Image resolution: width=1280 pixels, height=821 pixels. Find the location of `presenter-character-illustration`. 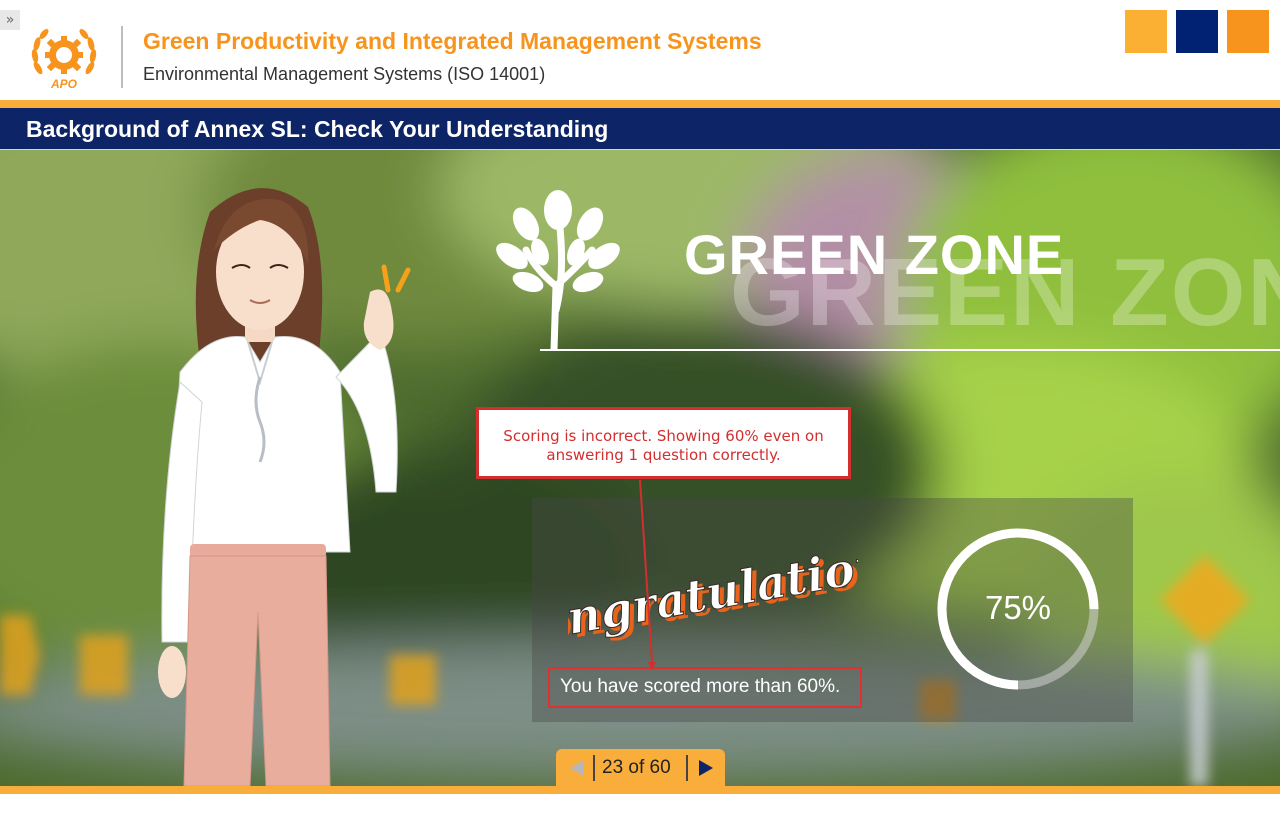

presenter-character-illustration is located at coordinates (284, 487).